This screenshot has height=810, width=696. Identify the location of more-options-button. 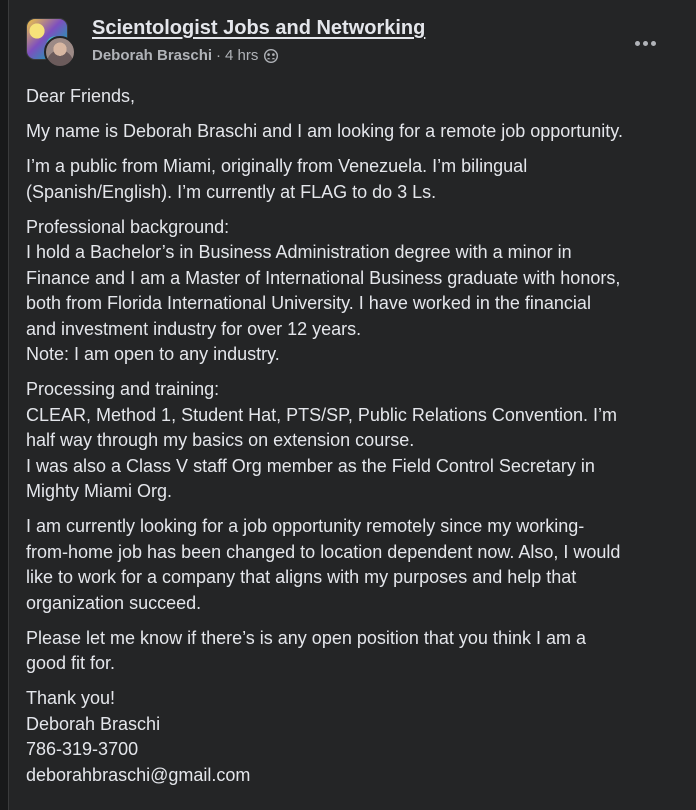
(645, 43).